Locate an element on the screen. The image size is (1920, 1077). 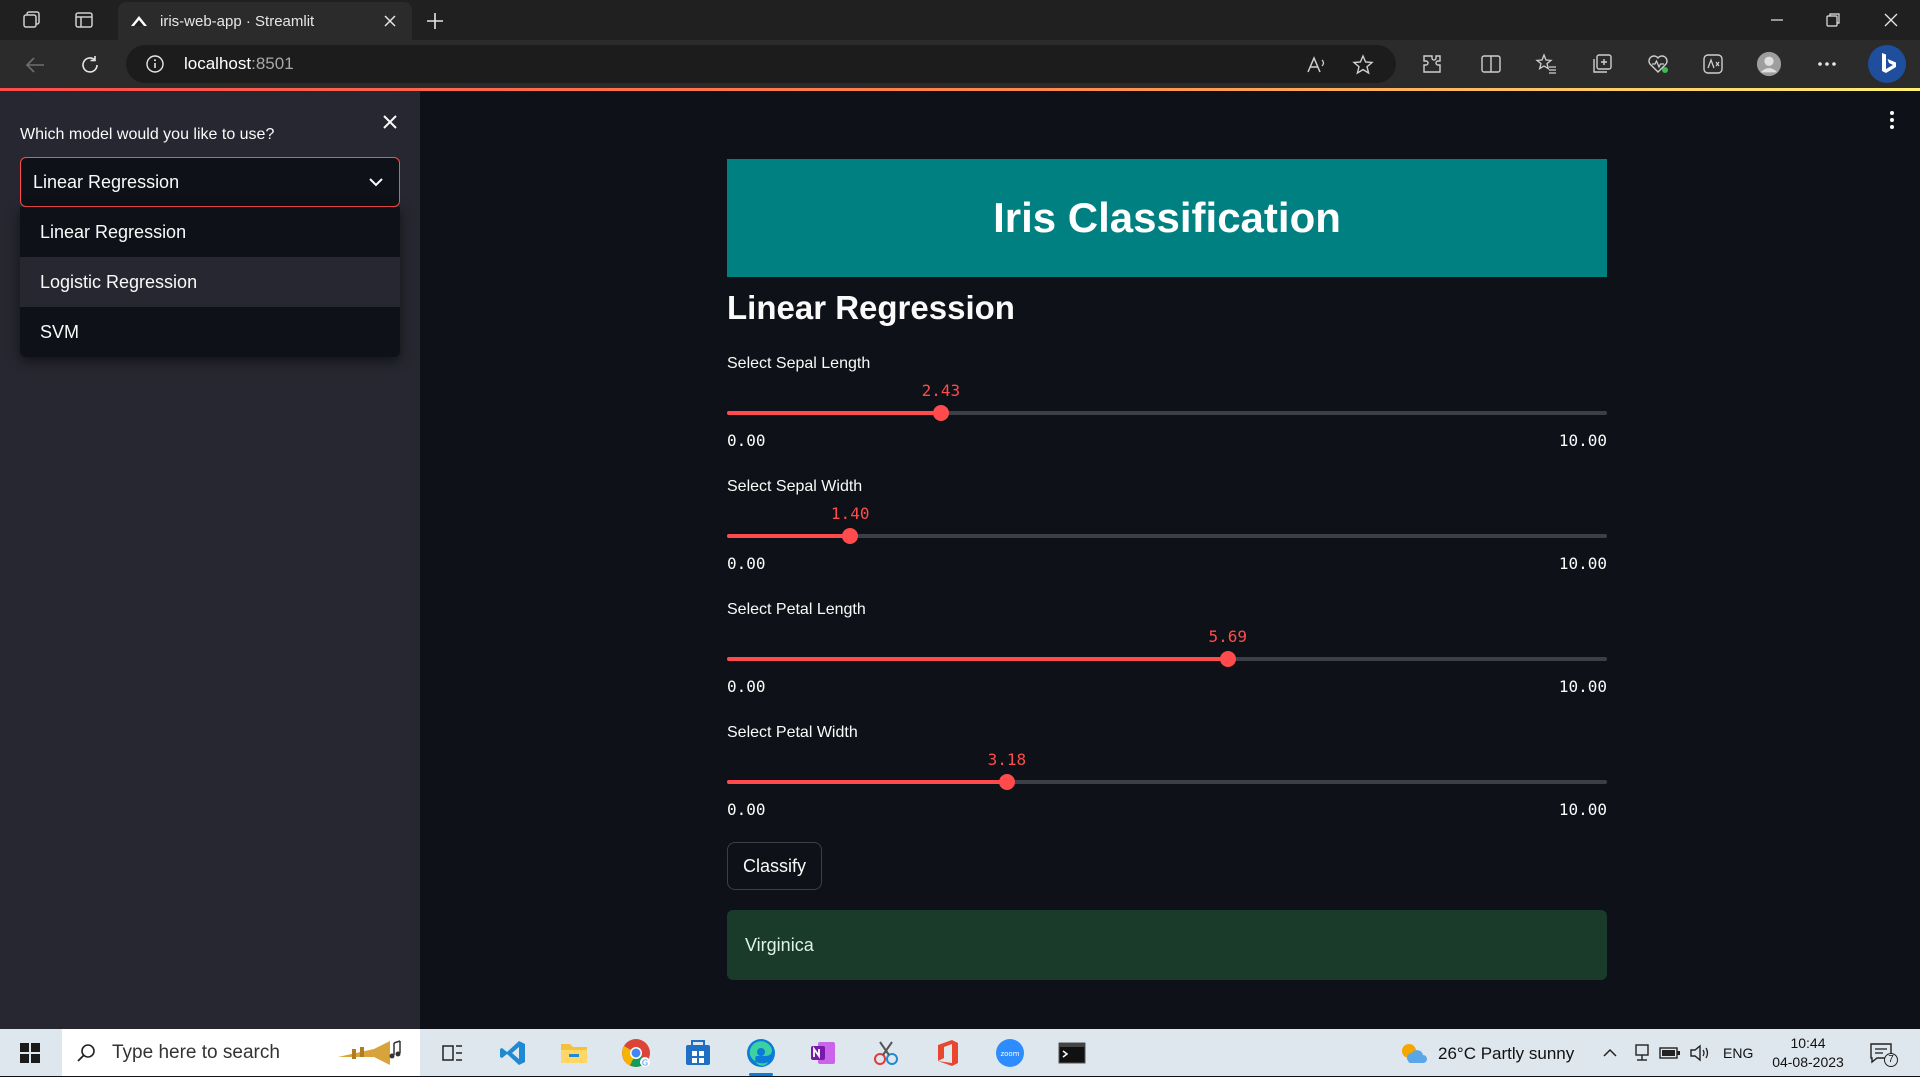
slider-sepal-length: Select Sepal Length 2.43 0.00 10.00 is located at coordinates (1167, 411).